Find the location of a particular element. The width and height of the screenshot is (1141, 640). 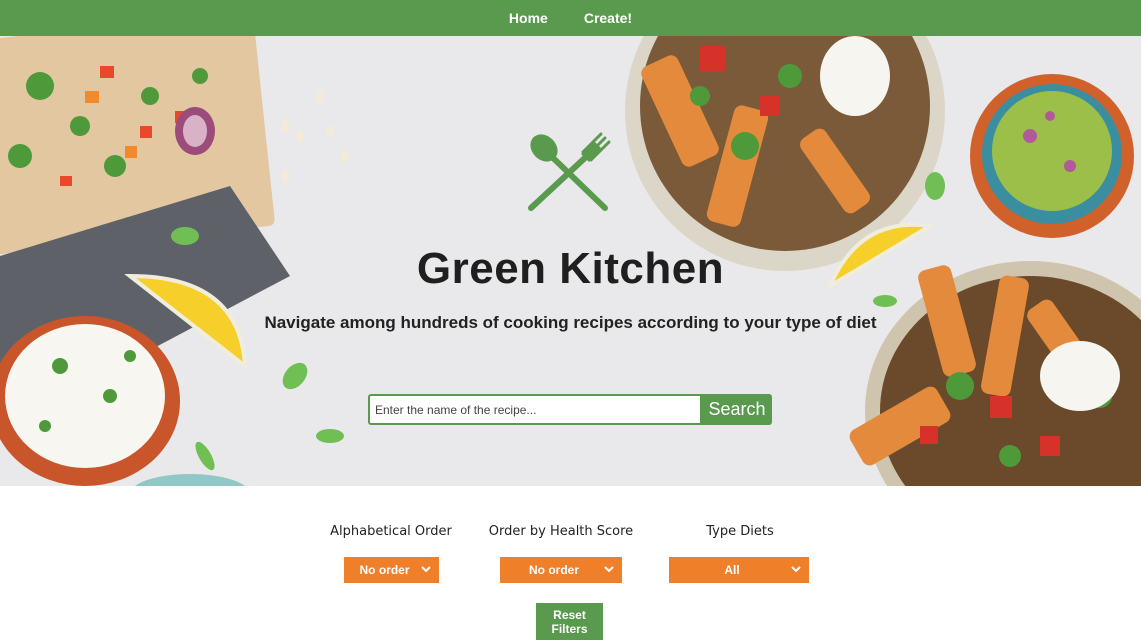

recipe-search-bar: Search is located at coordinates (570, 409).